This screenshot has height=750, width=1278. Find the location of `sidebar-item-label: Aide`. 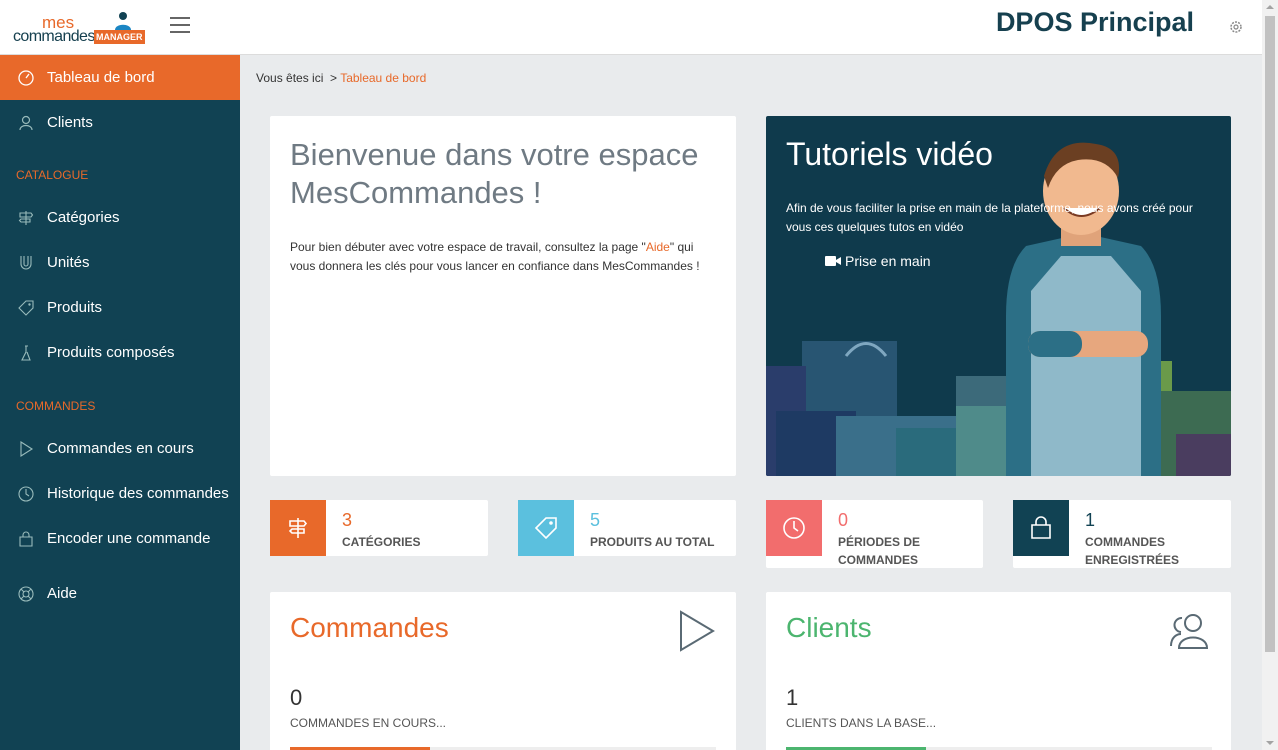

sidebar-item-label: Aide is located at coordinates (62, 593).